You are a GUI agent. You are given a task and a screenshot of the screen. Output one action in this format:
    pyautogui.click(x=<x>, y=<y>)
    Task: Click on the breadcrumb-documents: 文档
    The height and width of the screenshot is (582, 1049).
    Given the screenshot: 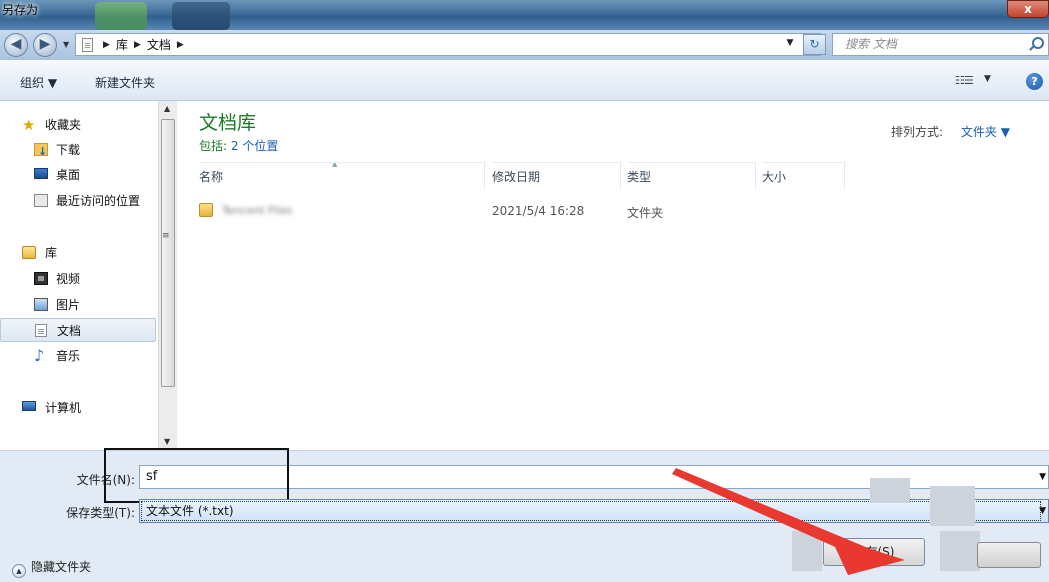 What is the action you would take?
    pyautogui.click(x=159, y=44)
    